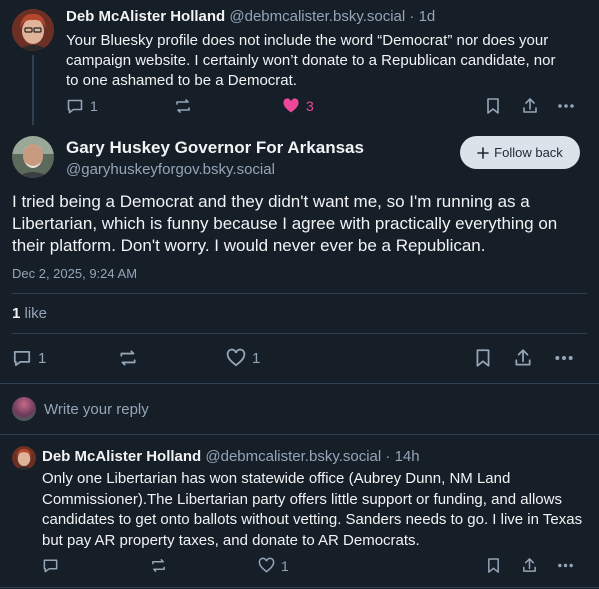  I want to click on like-stat-count: 1, so click(16, 313).